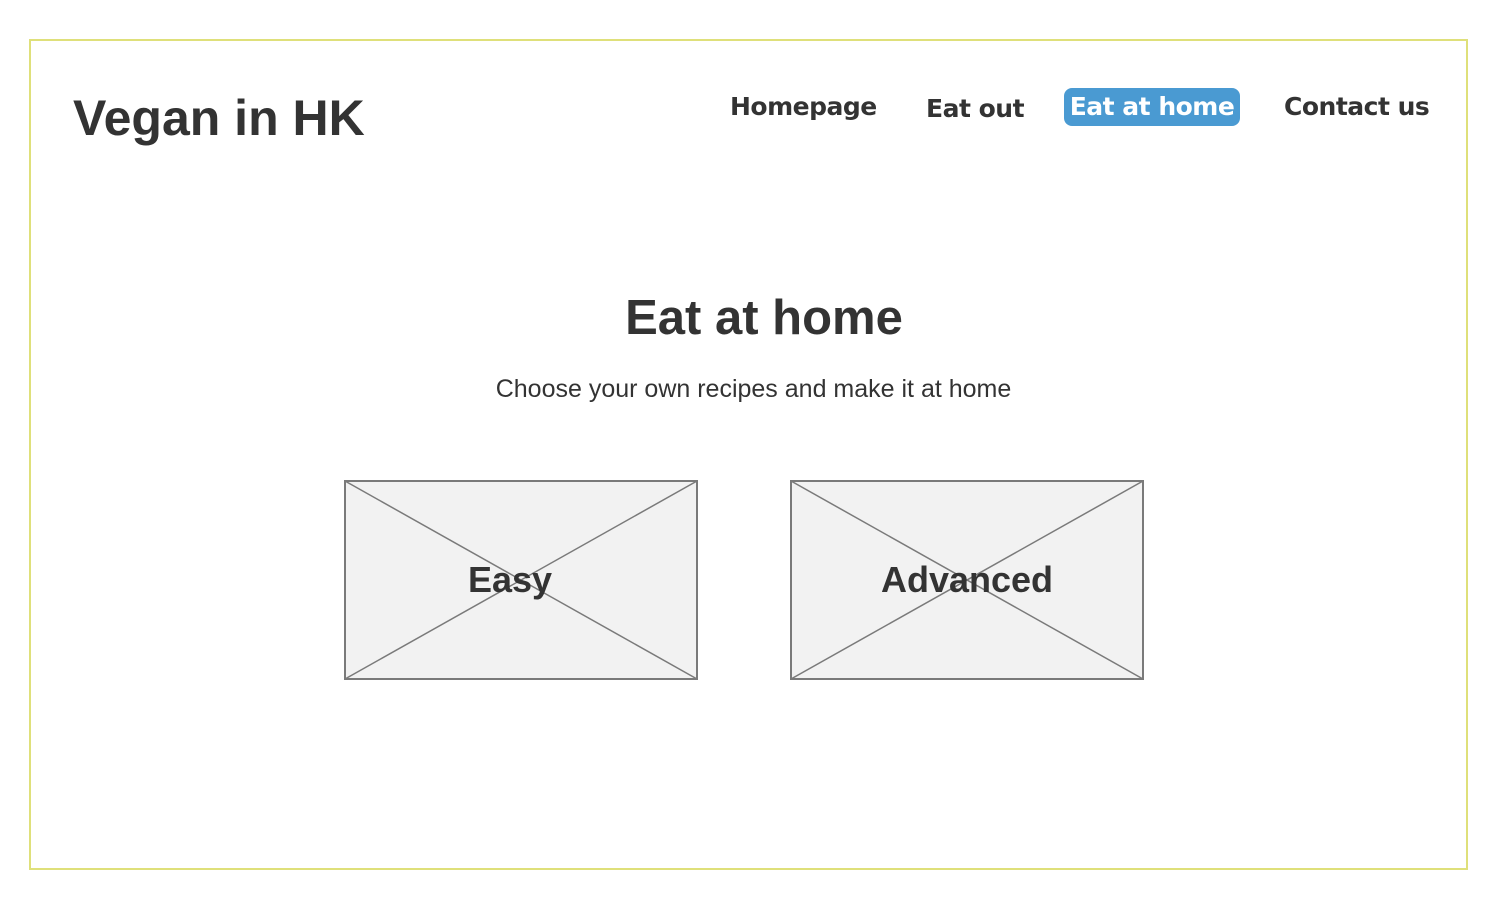  Describe the element at coordinates (510, 579) in the screenshot. I see `card-label-easy: Easy` at that location.